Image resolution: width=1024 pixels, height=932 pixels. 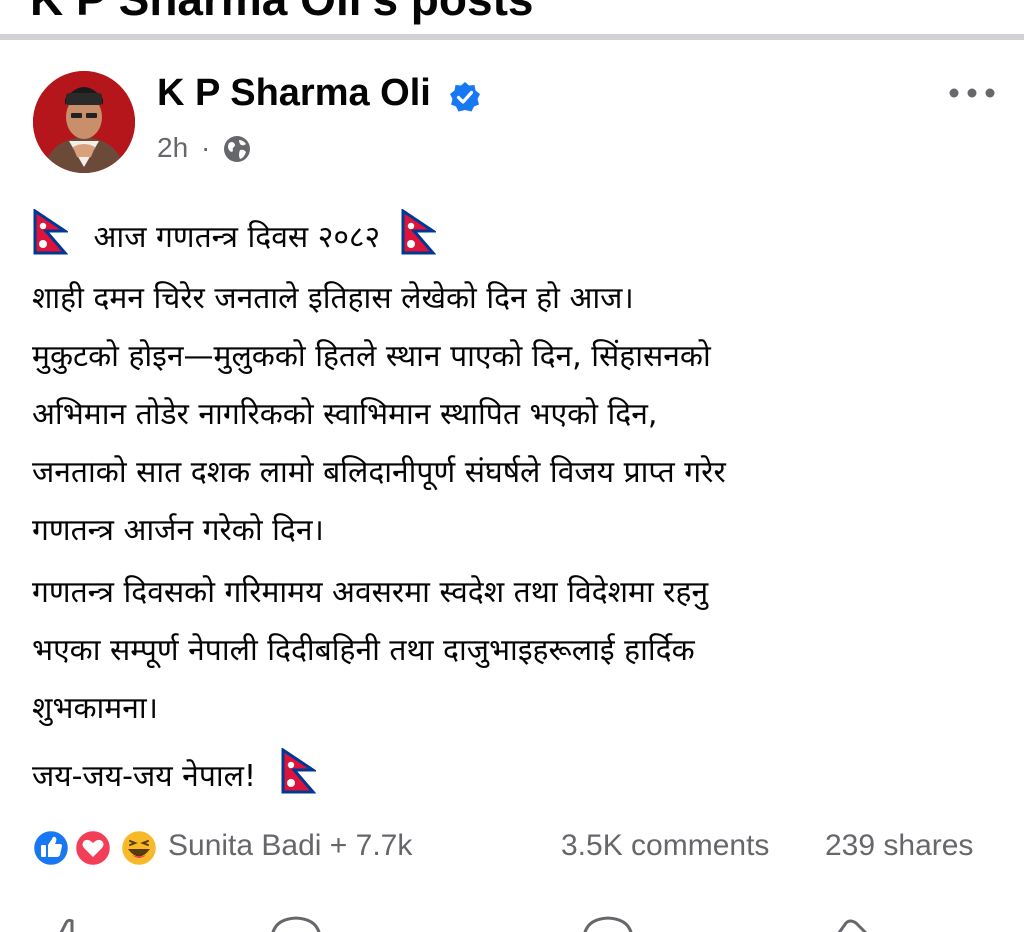 What do you see at coordinates (237, 149) in the screenshot?
I see `globe-icon` at bounding box center [237, 149].